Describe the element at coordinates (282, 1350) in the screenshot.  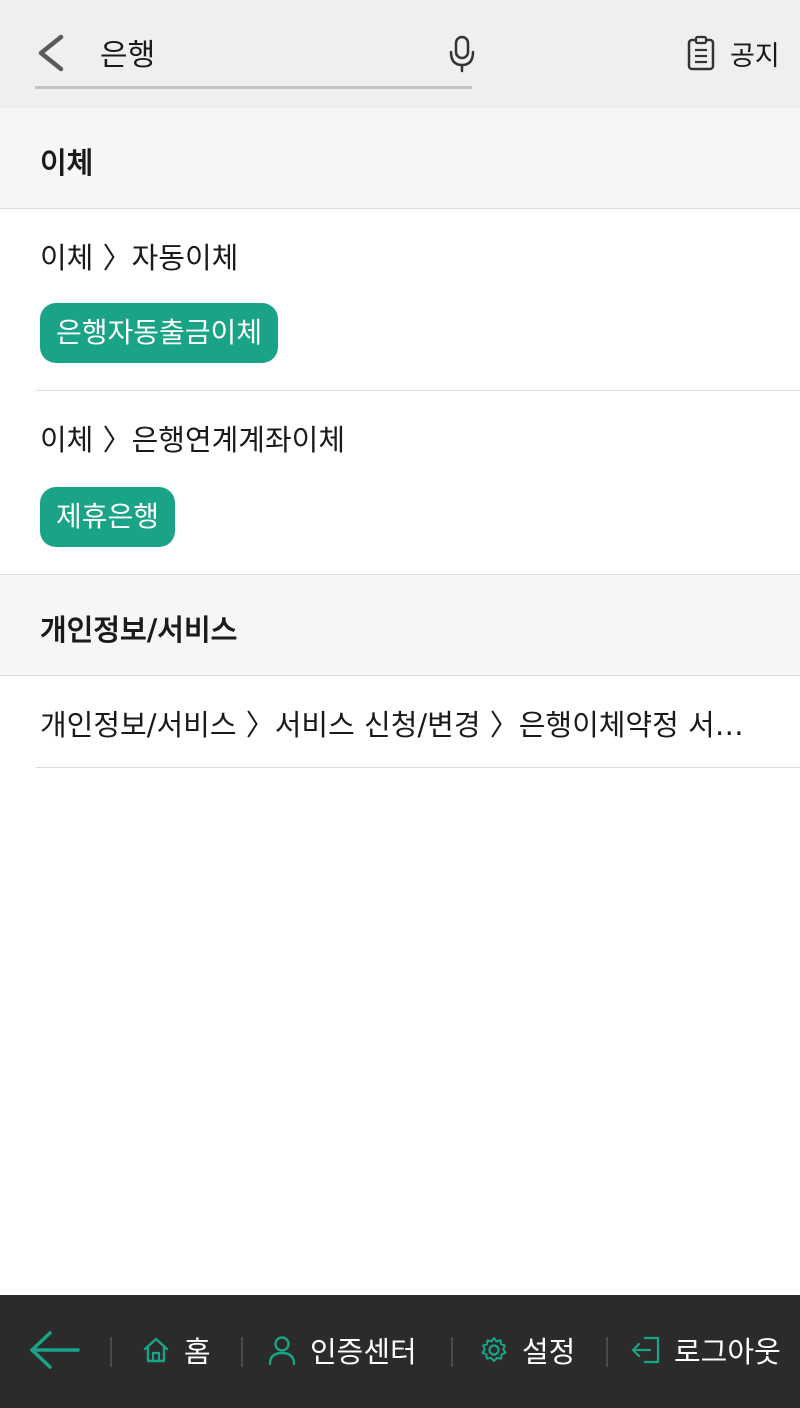
I see `person-icon` at that location.